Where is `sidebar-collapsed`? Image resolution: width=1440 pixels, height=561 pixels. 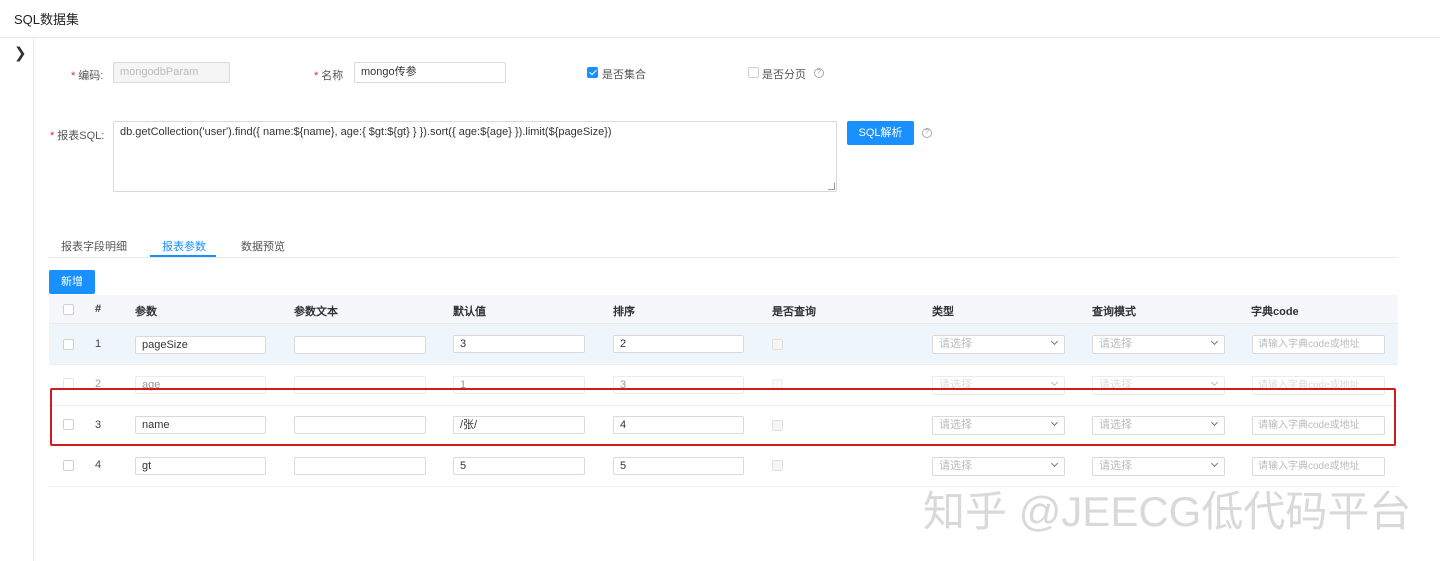
sidebar-collapsed is located at coordinates (17, 299).